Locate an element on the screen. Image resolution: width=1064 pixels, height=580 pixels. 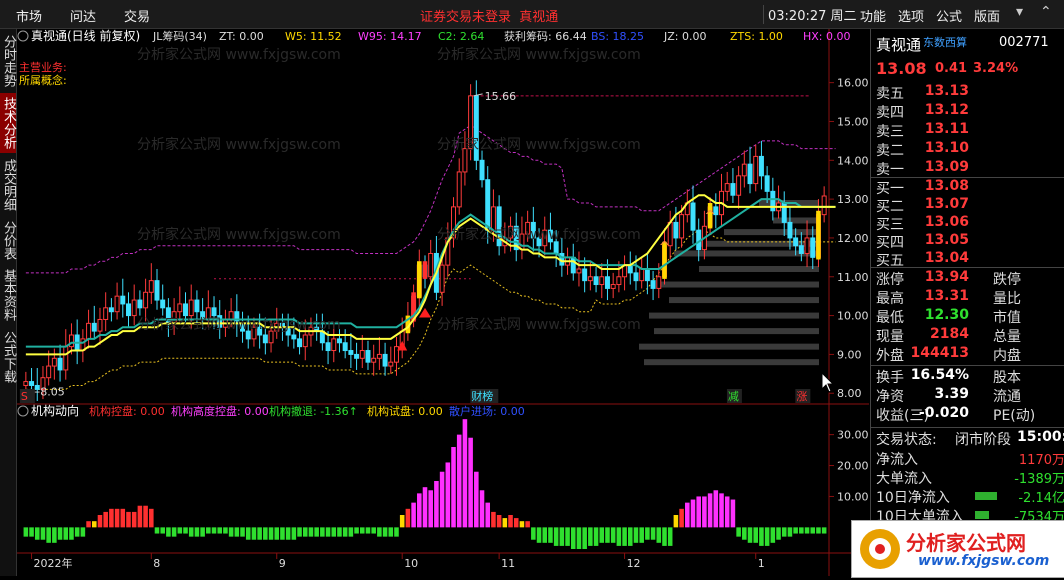
stat2-row-2-right-label: PE(动) is located at coordinates (1014, 416).